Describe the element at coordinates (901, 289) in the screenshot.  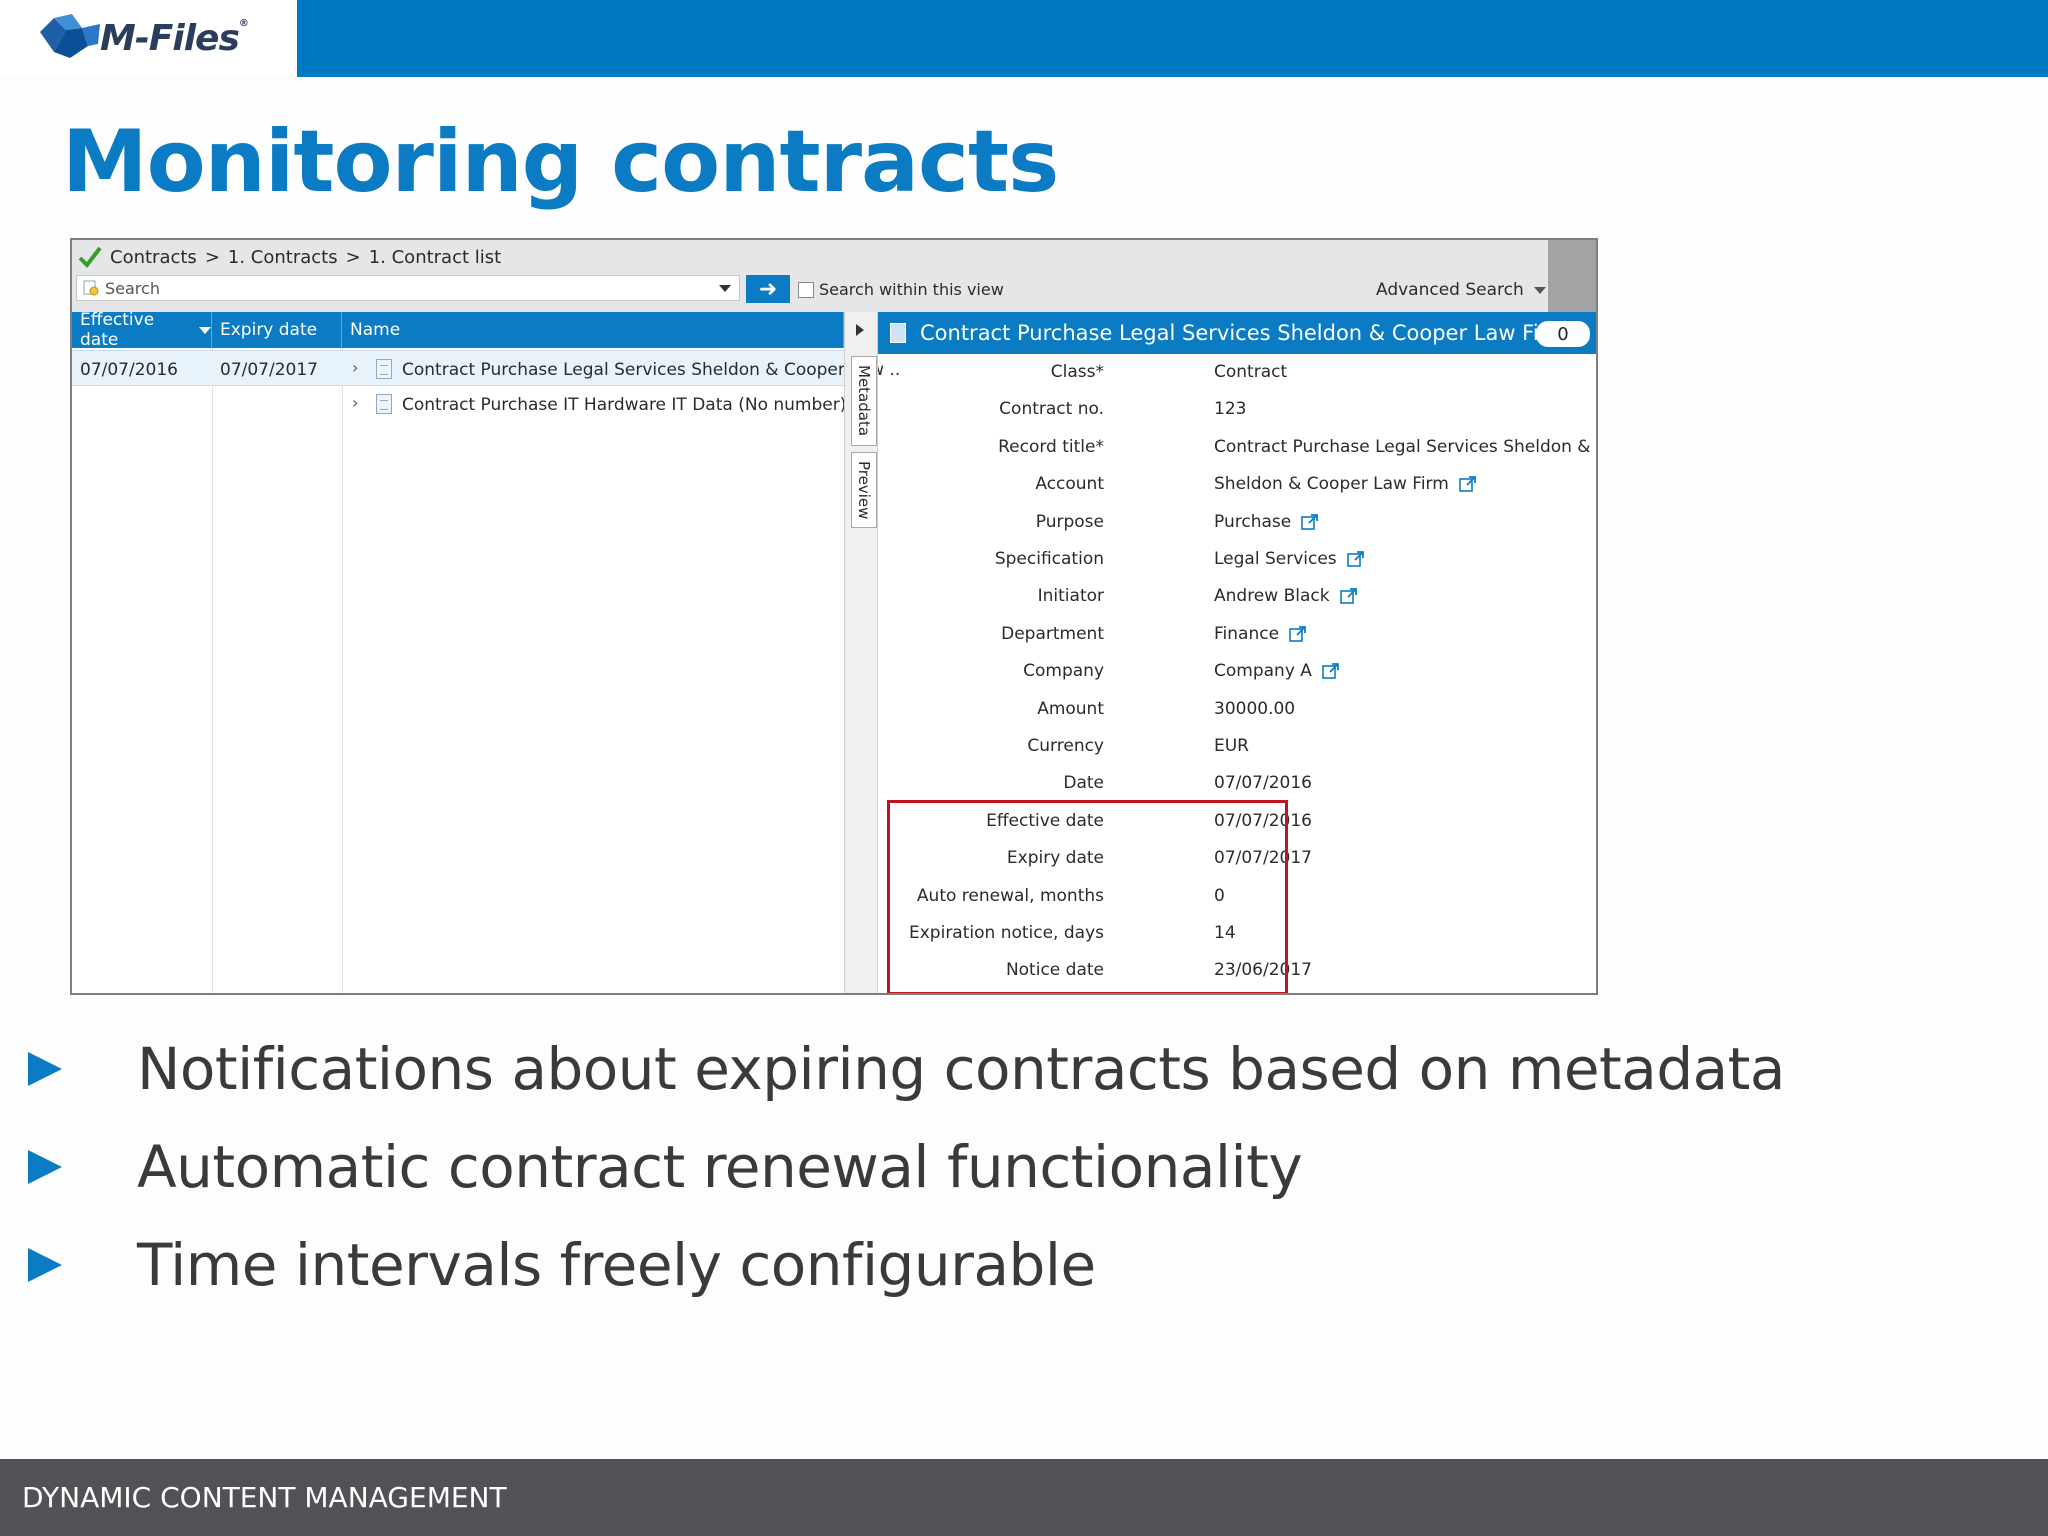
I see `search-within-view: Search within this view` at that location.